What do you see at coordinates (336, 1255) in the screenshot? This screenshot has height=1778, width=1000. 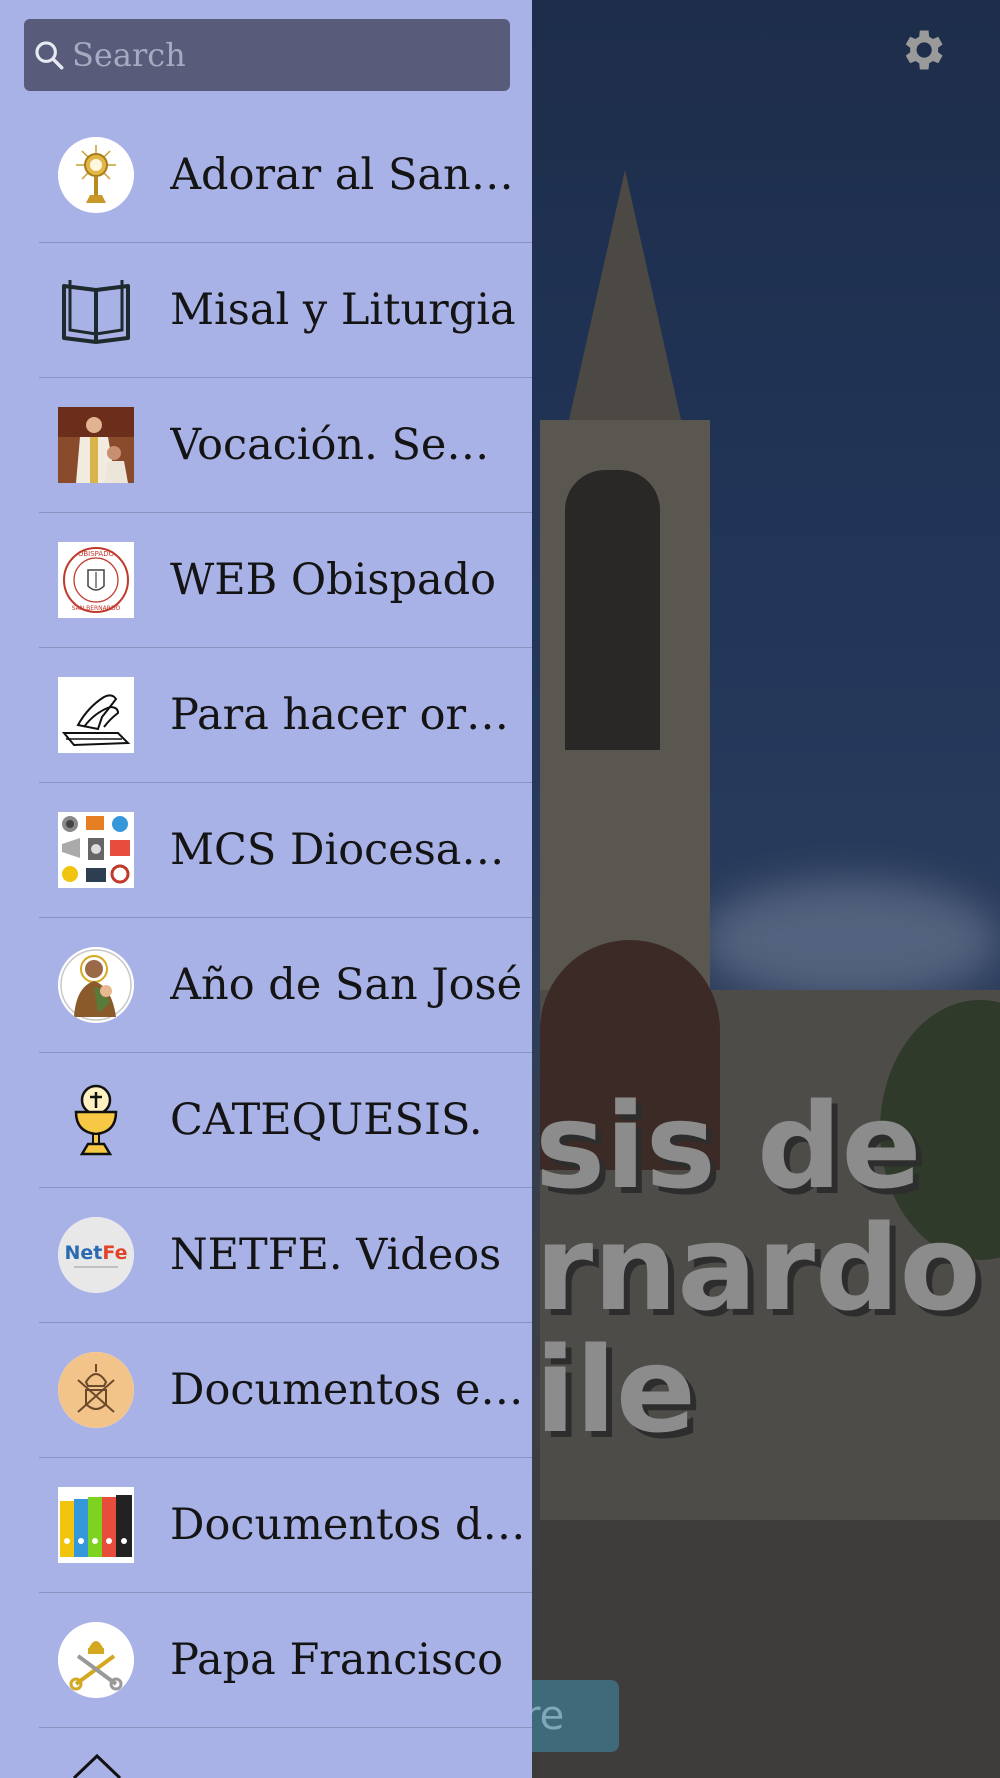 I see `menu-item-label: NETFE. Videos` at bounding box center [336, 1255].